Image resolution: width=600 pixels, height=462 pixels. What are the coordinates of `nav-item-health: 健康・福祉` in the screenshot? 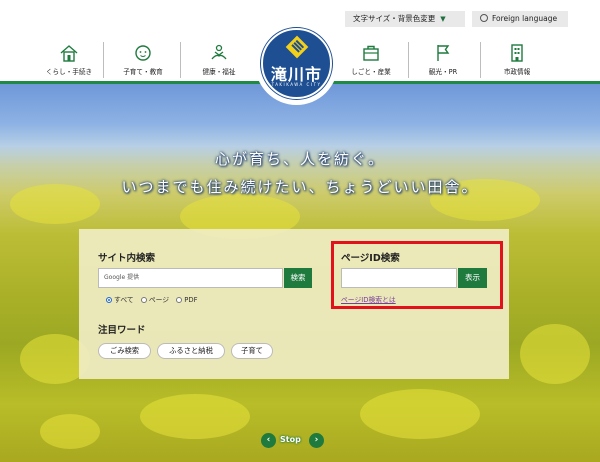 It's located at (219, 59).